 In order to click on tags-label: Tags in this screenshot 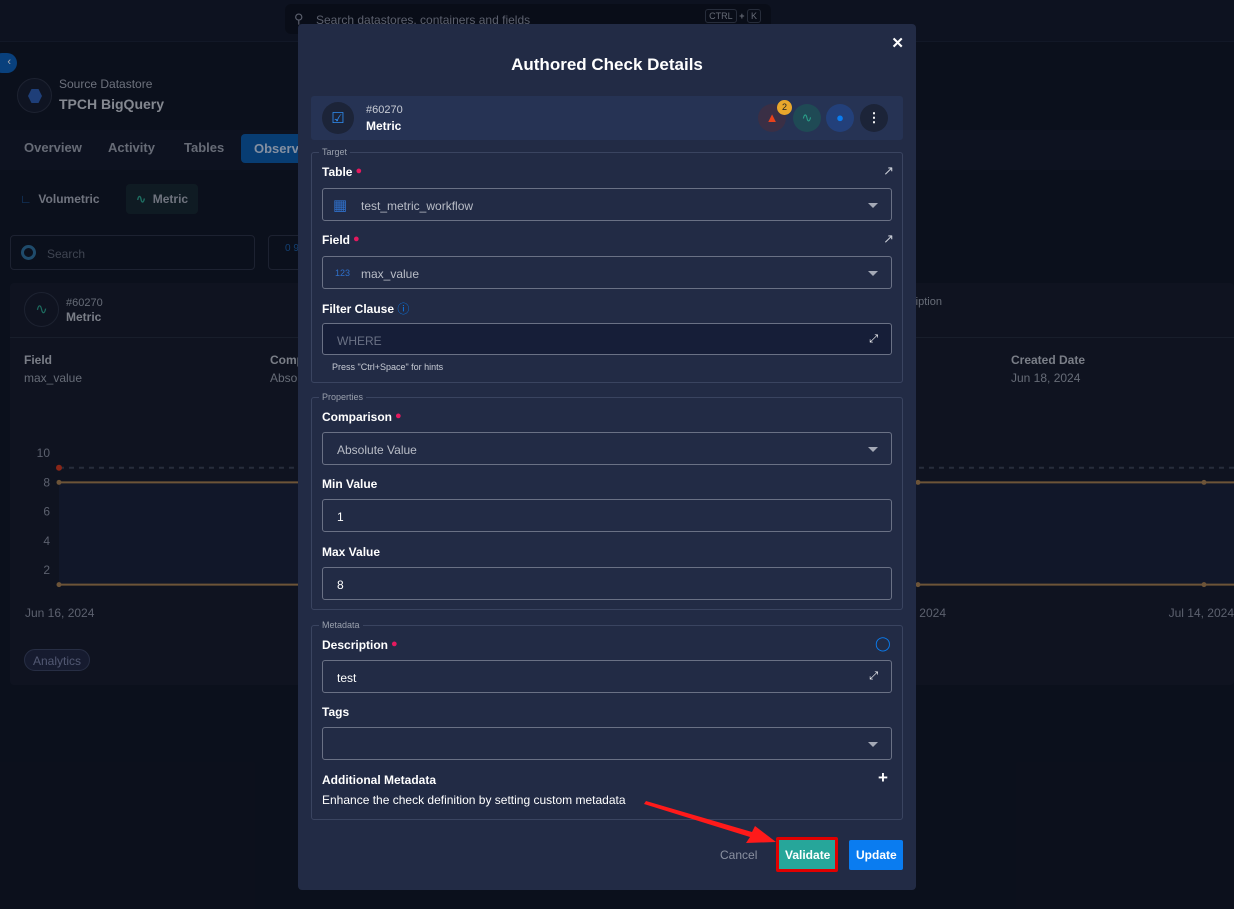, I will do `click(336, 712)`.